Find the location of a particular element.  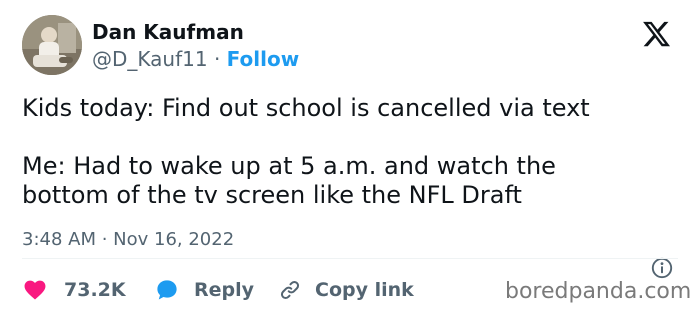

reply-button: Reply is located at coordinates (205, 290).